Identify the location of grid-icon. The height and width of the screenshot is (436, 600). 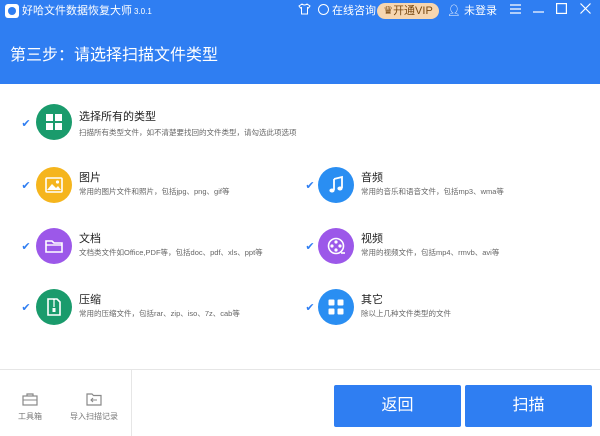
(54, 122).